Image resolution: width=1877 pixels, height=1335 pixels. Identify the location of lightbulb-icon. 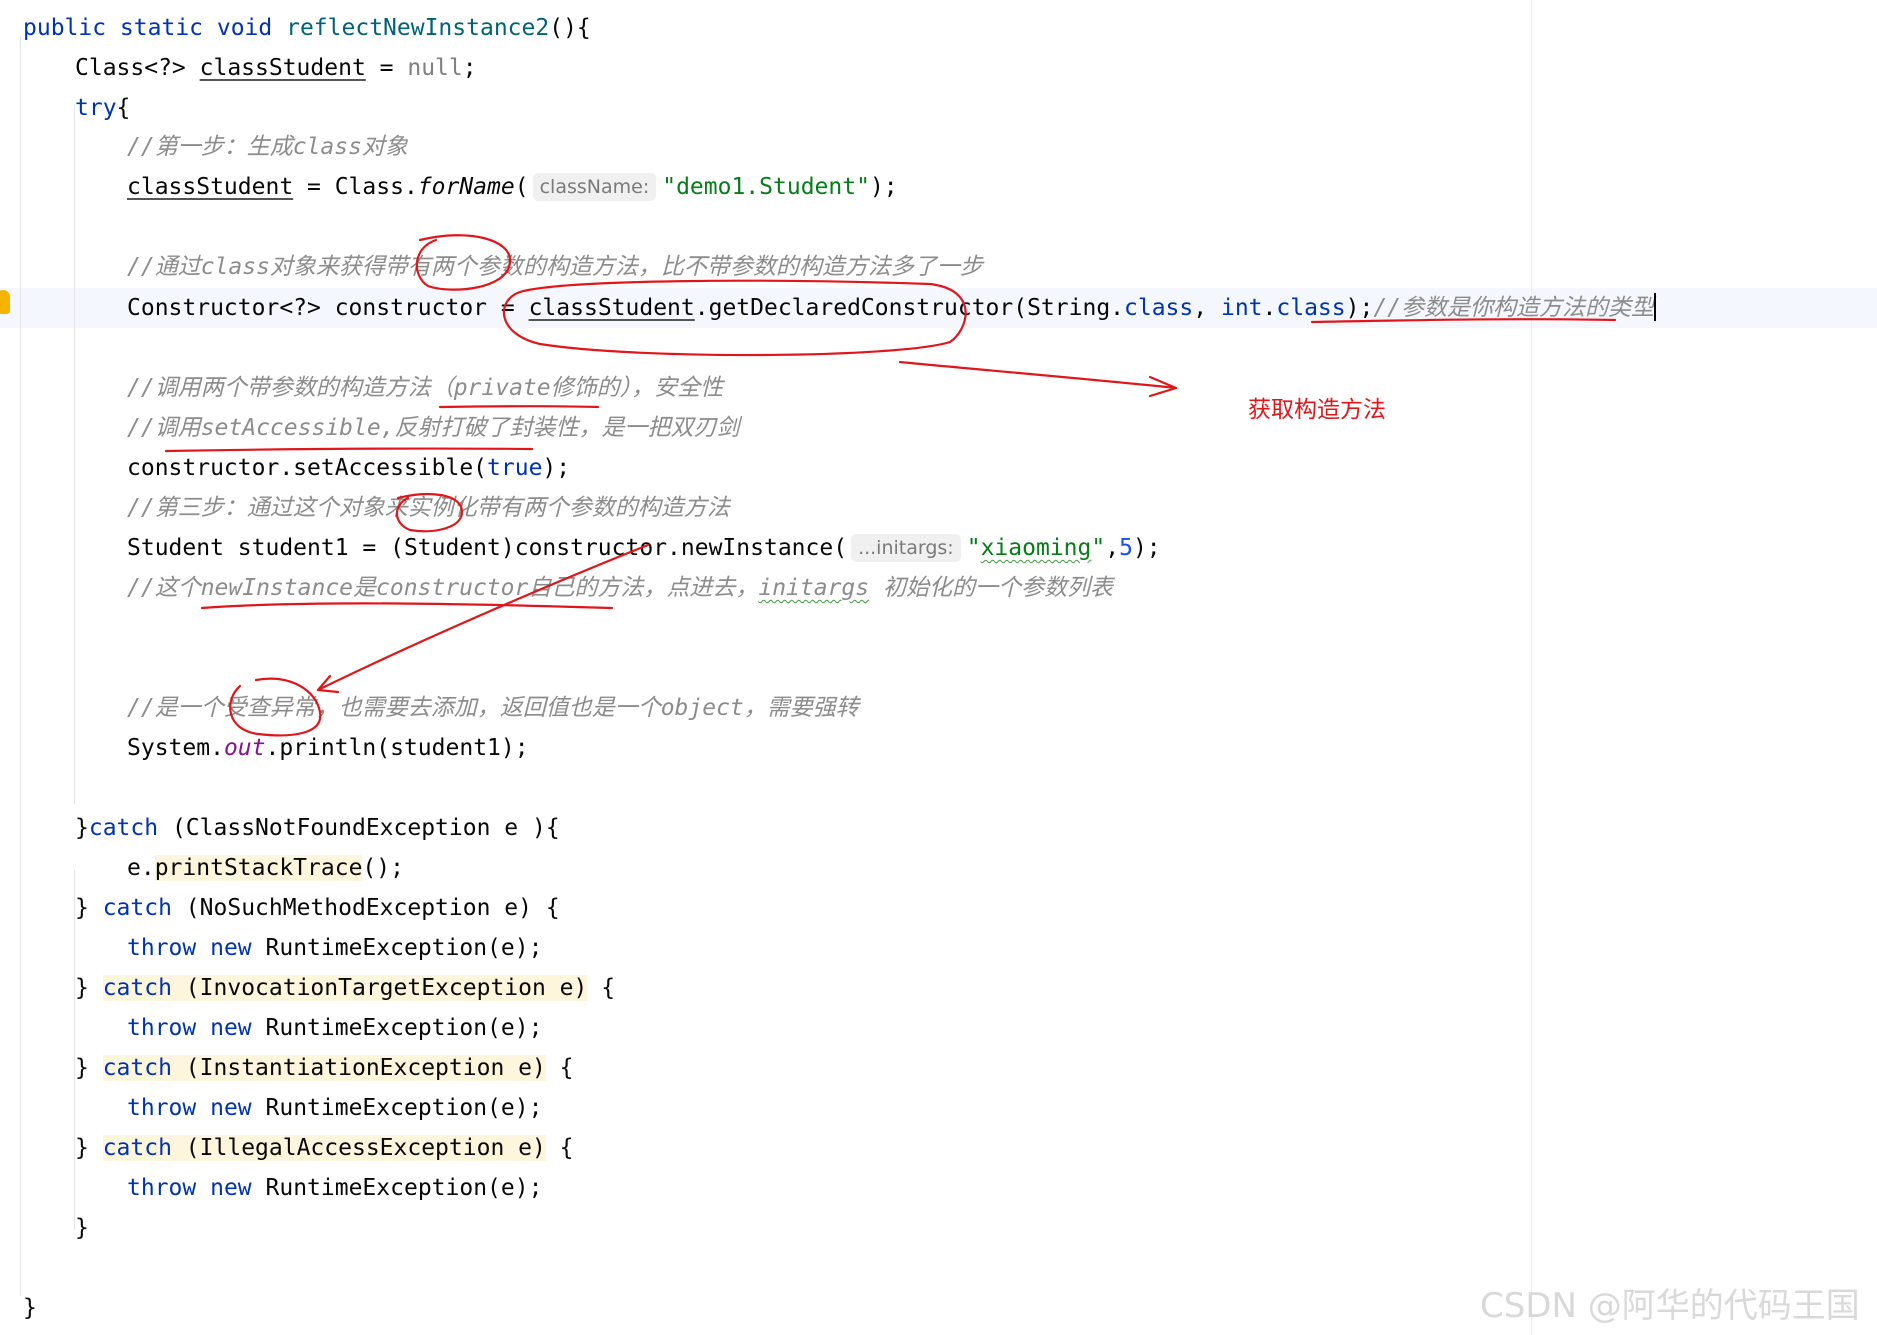
(5, 302).